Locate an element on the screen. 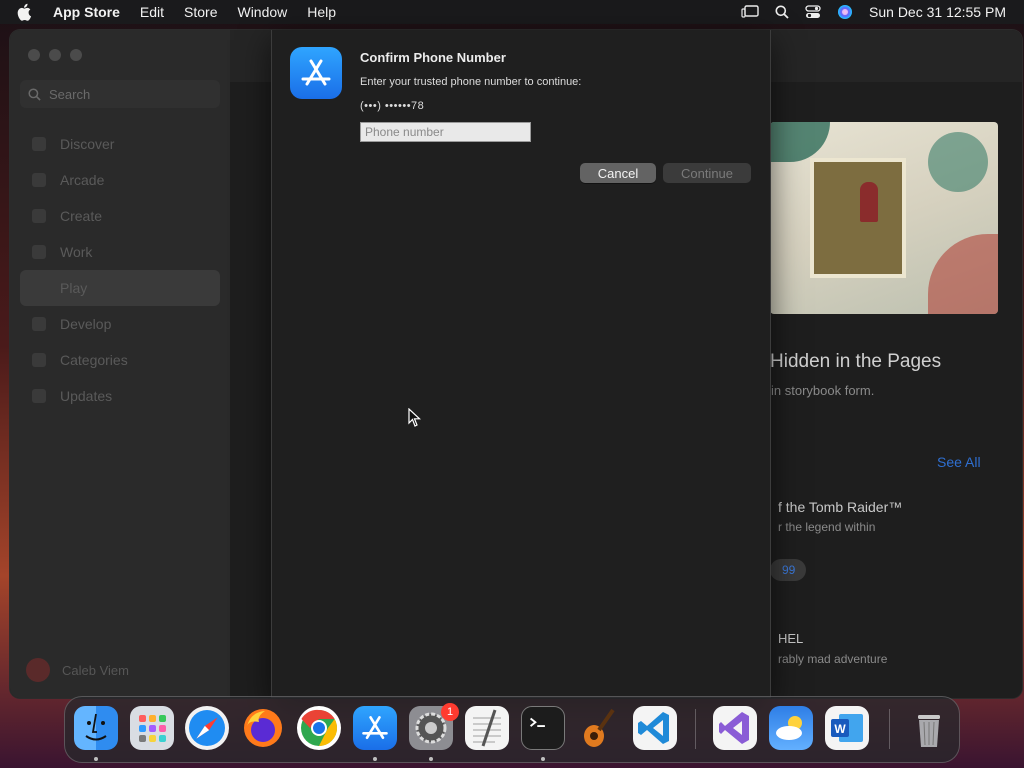  sidebar-item-label: Arcade is located at coordinates (82, 180).